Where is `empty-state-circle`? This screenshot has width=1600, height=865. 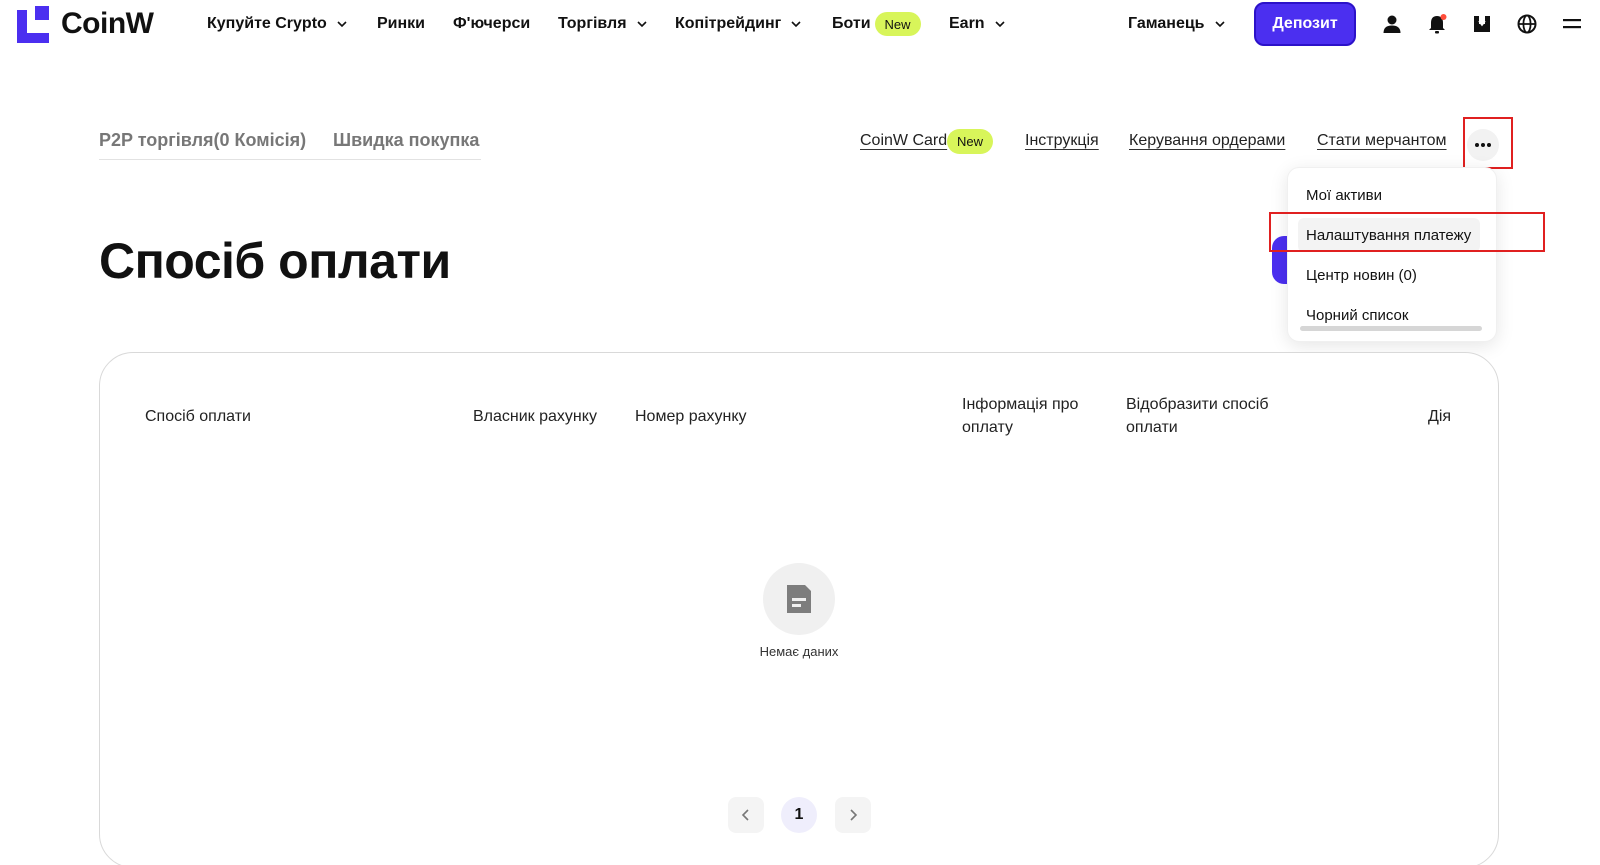
empty-state-circle is located at coordinates (799, 599).